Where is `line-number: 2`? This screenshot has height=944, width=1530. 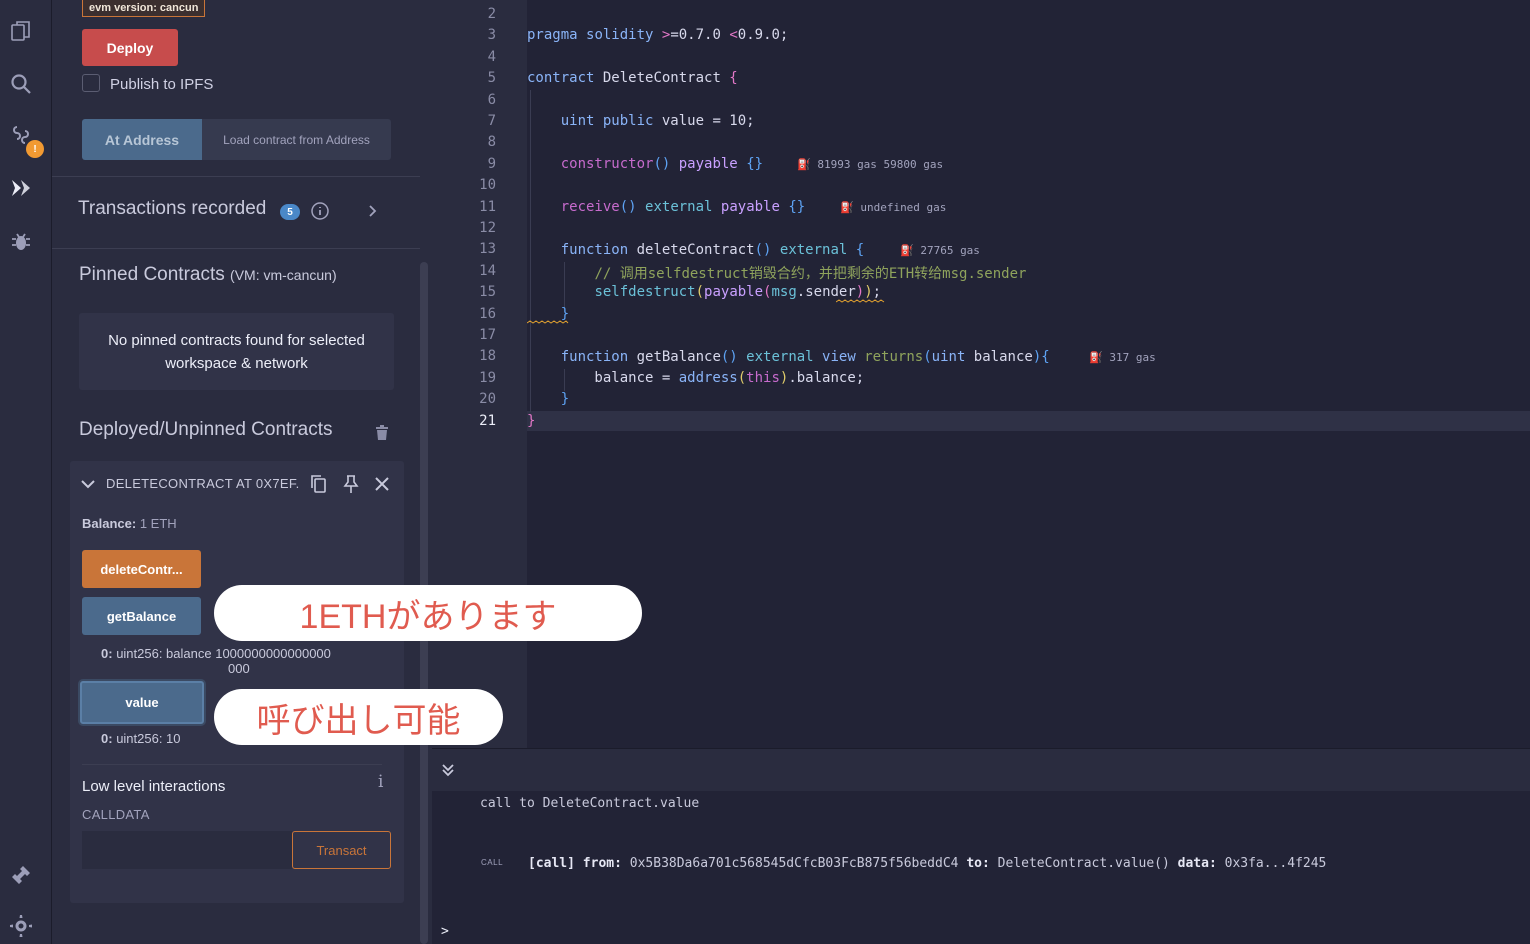
line-number: 2 is located at coordinates (491, 14).